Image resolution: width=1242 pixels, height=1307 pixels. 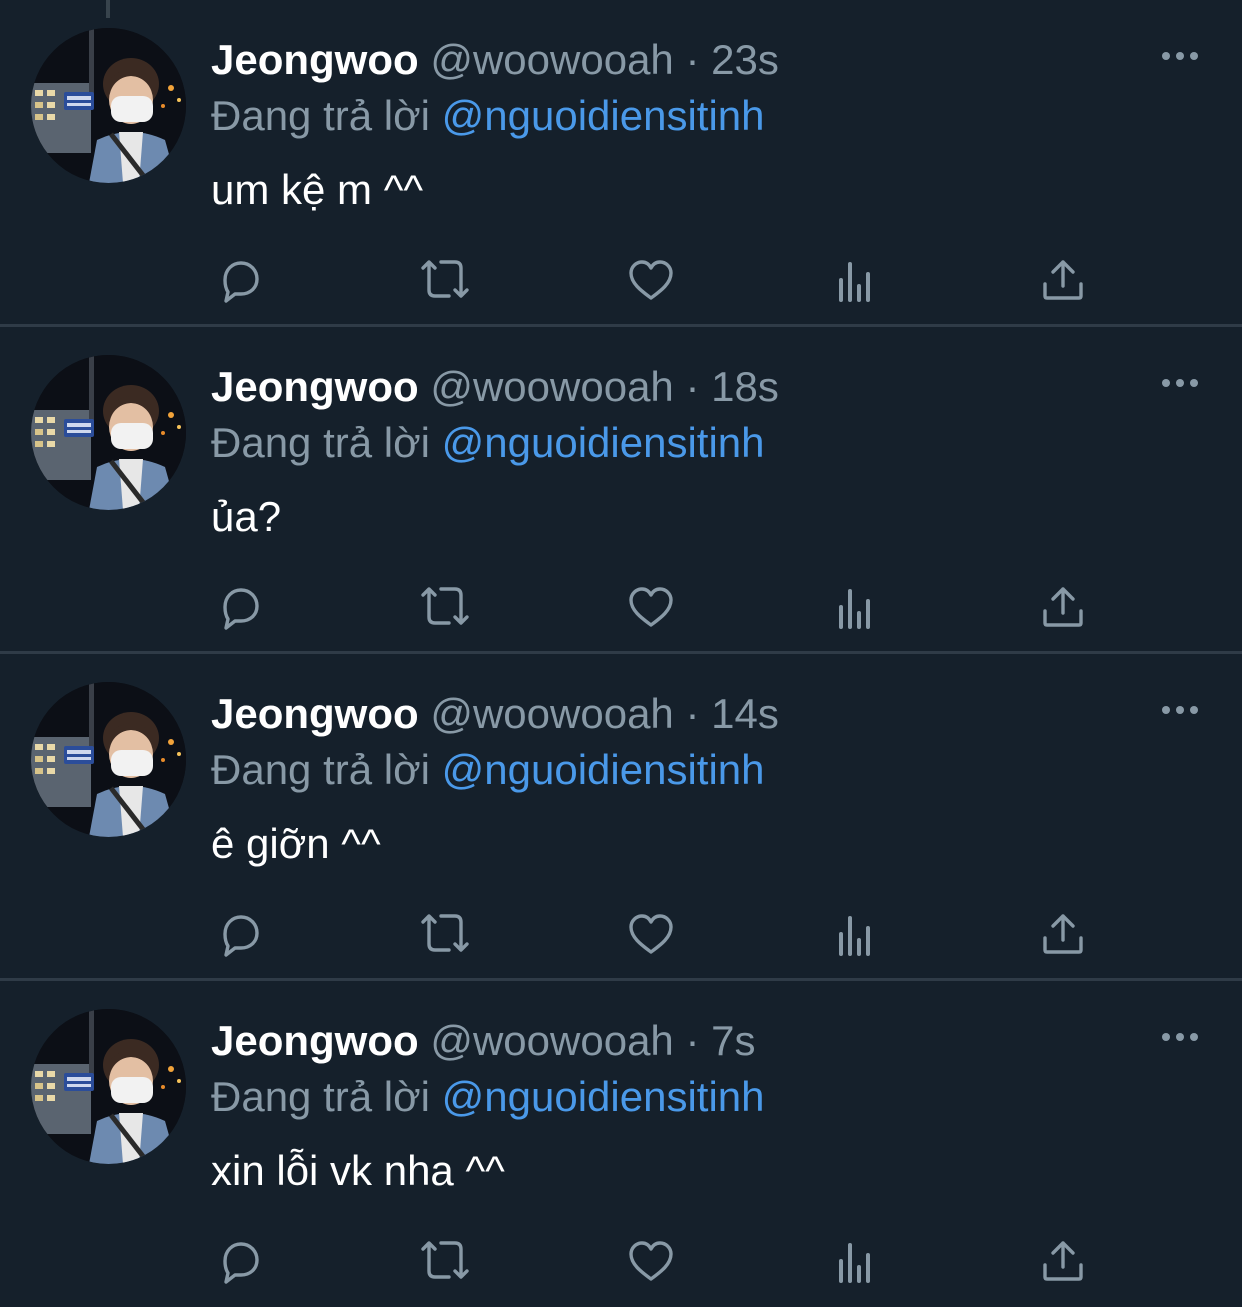 I want to click on tweet-header: Jeongwoo @woowooah · 14s, so click(x=495, y=714).